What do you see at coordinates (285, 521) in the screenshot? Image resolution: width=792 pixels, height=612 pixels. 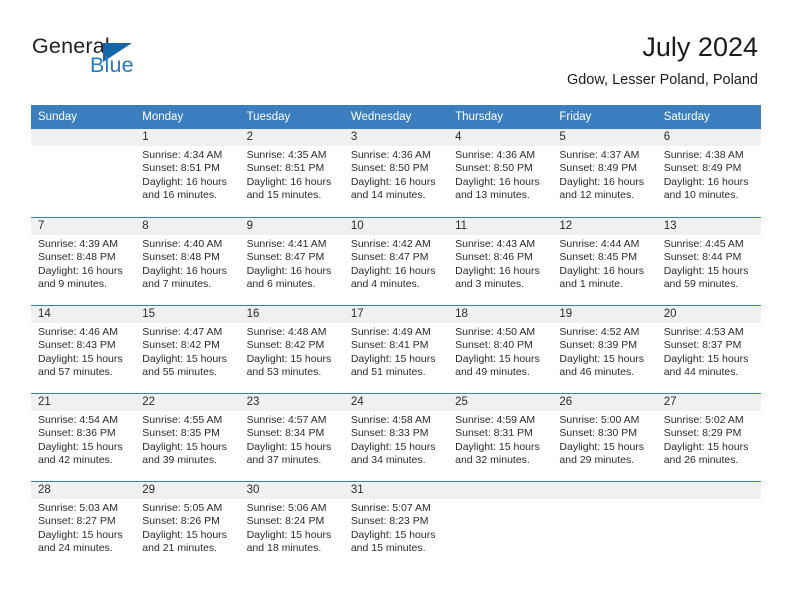 I see `sunset-text: Sunset: 8:24 PM` at bounding box center [285, 521].